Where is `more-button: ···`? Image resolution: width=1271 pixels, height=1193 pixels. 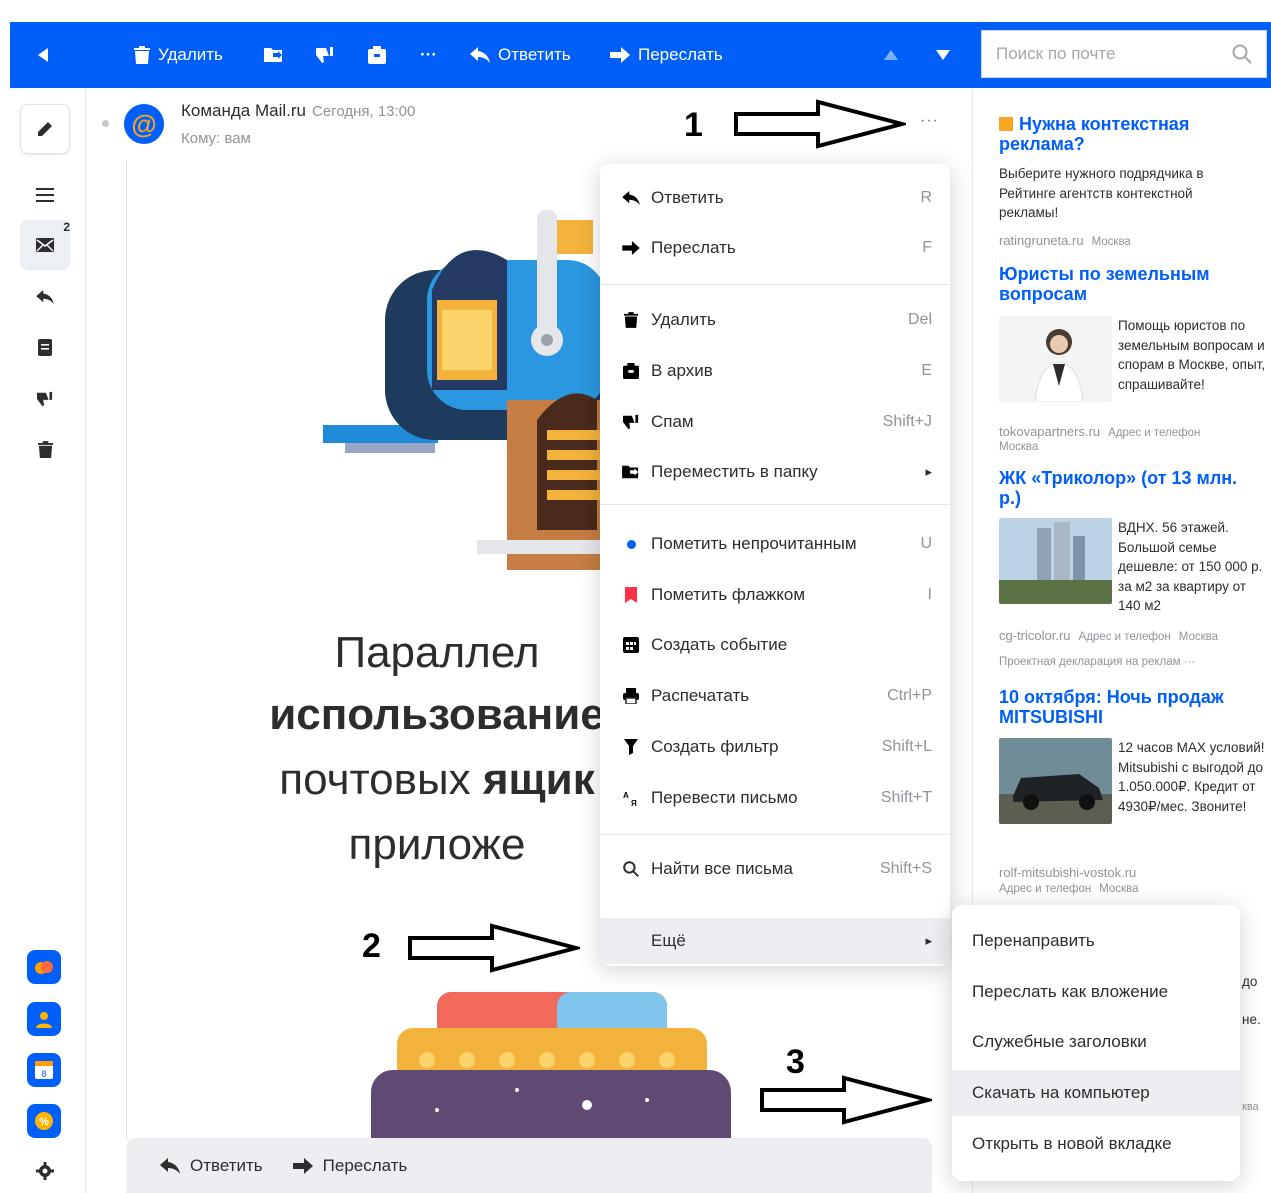 more-button: ··· is located at coordinates (428, 55).